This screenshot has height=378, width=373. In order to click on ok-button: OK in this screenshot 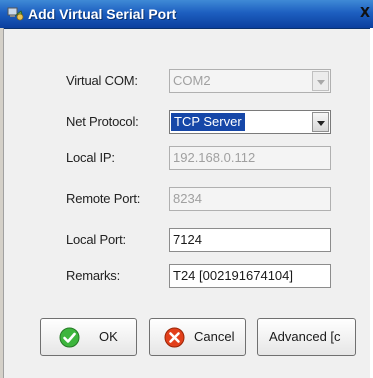, I will do `click(88, 337)`.